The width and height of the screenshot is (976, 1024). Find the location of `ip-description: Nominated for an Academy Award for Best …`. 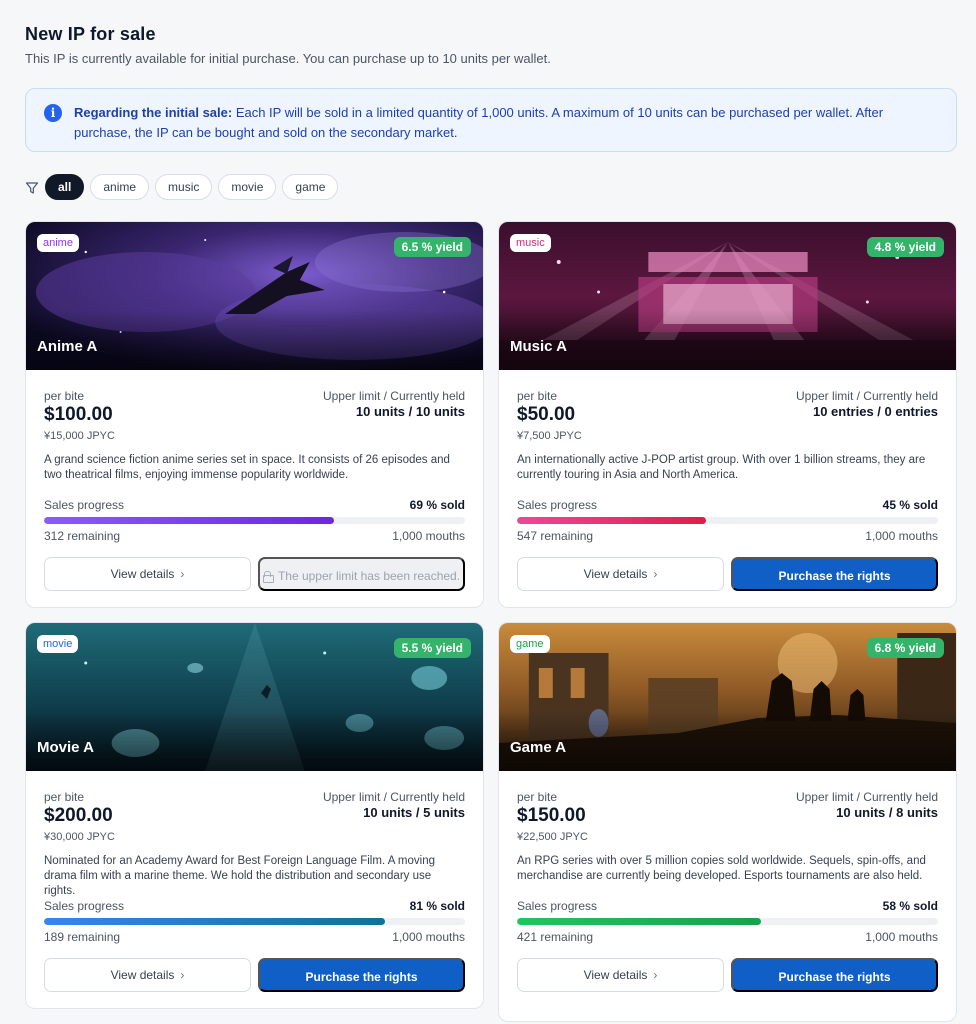

ip-description: Nominated for an Academy Award for Best … is located at coordinates (239, 876).